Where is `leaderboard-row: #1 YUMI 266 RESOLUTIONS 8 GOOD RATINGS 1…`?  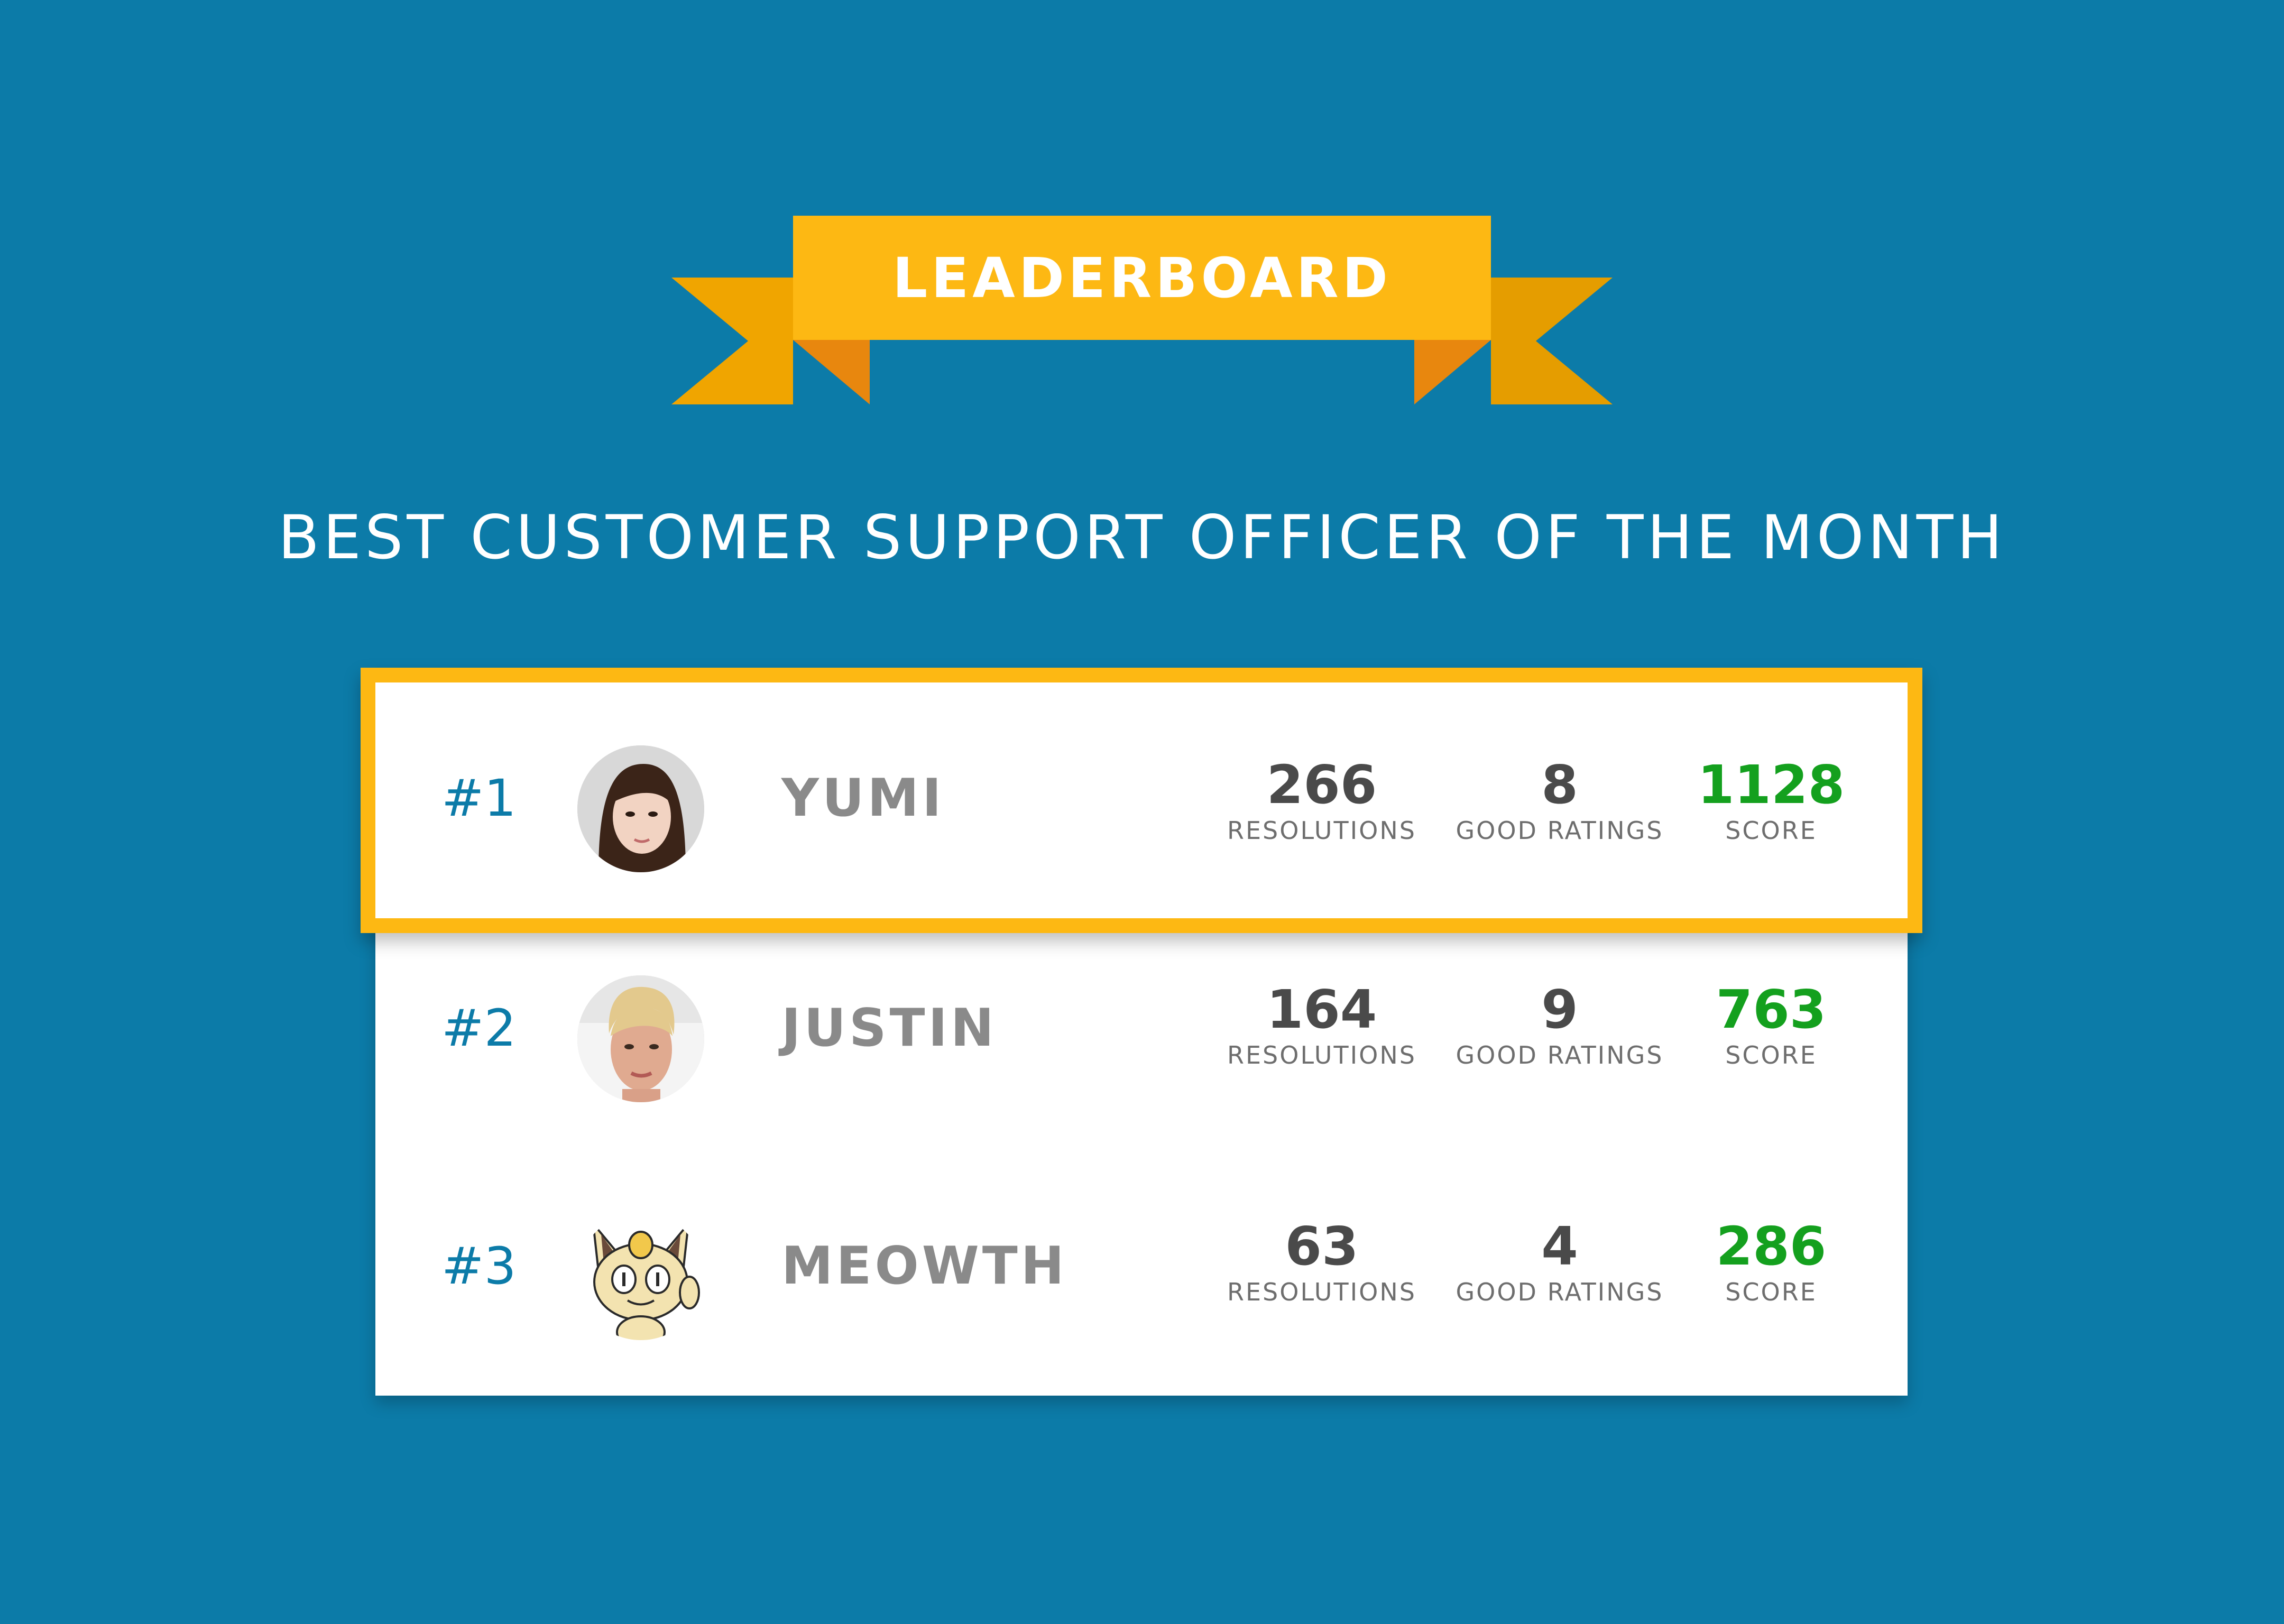 leaderboard-row: #1 YUMI 266 RESOLUTIONS 8 GOOD RATINGS 1… is located at coordinates (1142, 814).